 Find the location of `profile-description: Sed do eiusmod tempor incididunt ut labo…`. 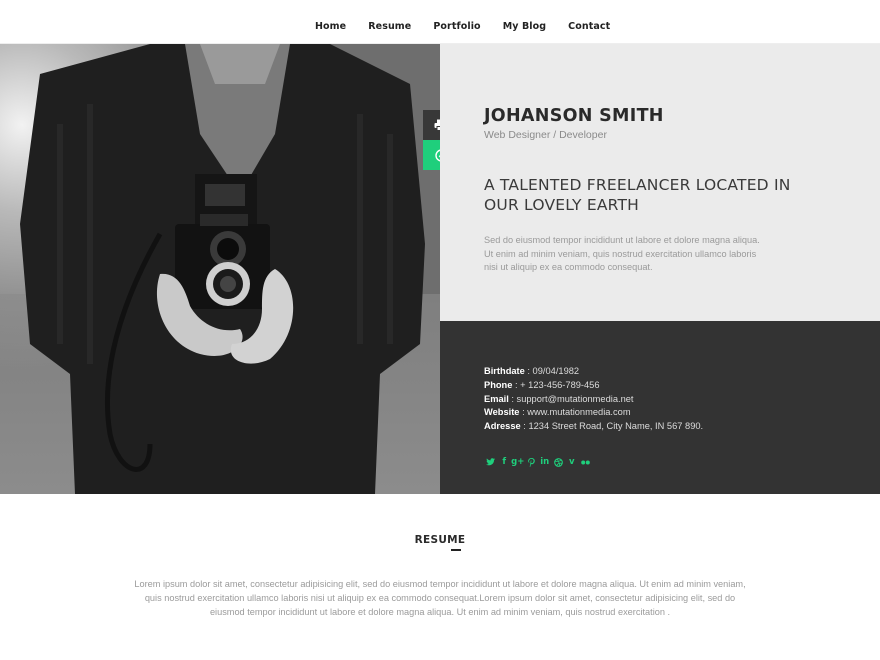

profile-description: Sed do eiusmod tempor incididunt ut labo… is located at coordinates (622, 254).